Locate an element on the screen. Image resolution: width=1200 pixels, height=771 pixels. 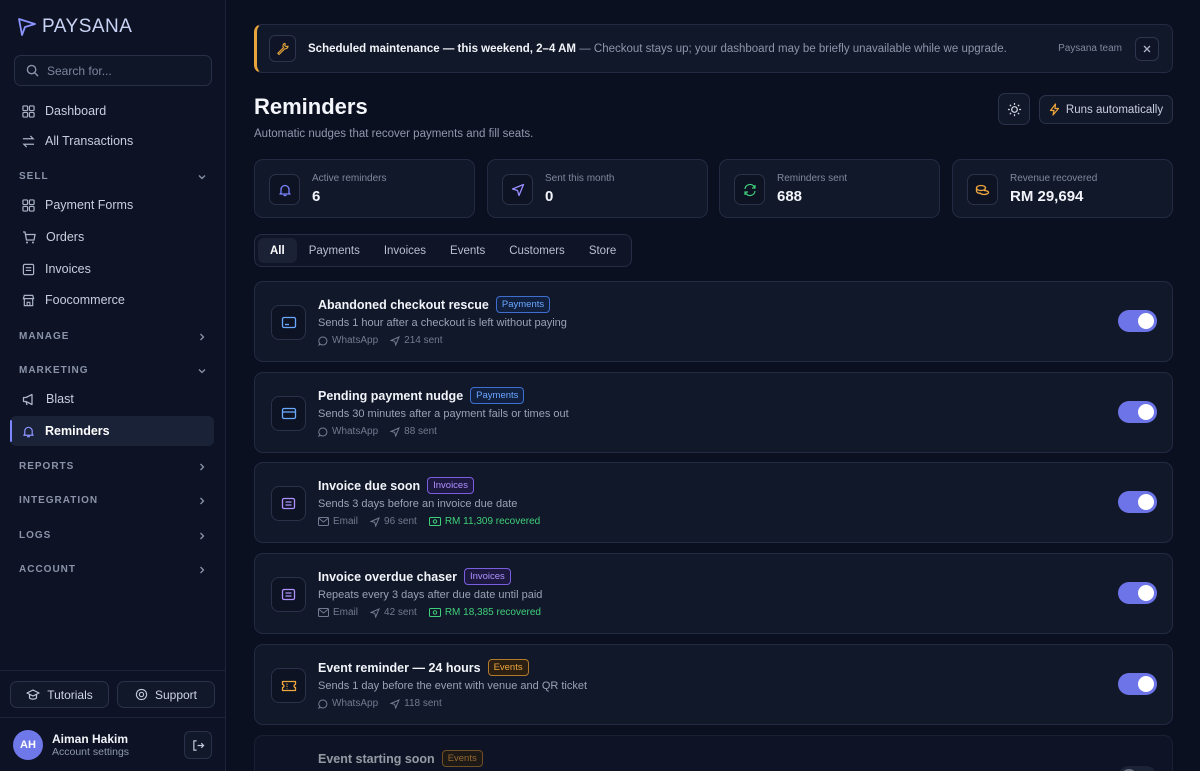
tab-customers: Customers is located at coordinates (537, 250).